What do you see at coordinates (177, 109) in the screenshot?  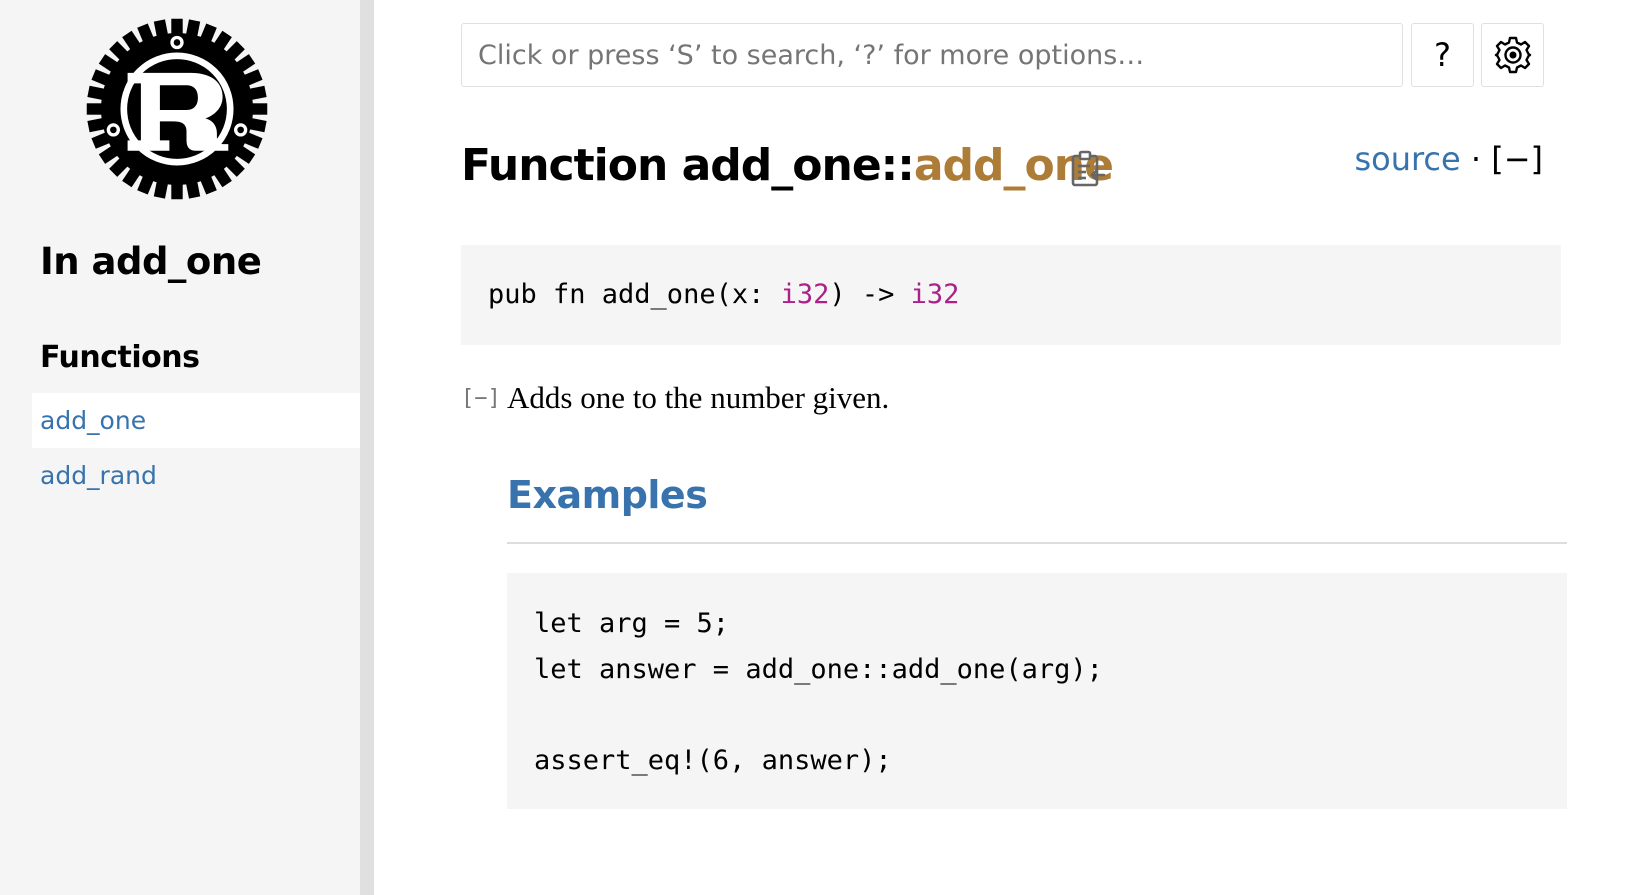 I see `rust-logo` at bounding box center [177, 109].